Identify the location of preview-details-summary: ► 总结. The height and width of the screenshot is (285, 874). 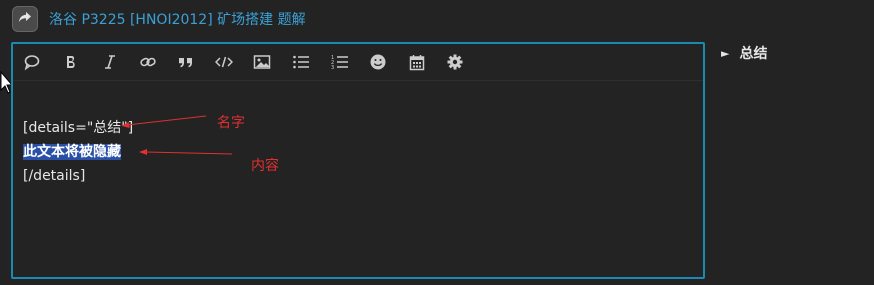
(744, 53).